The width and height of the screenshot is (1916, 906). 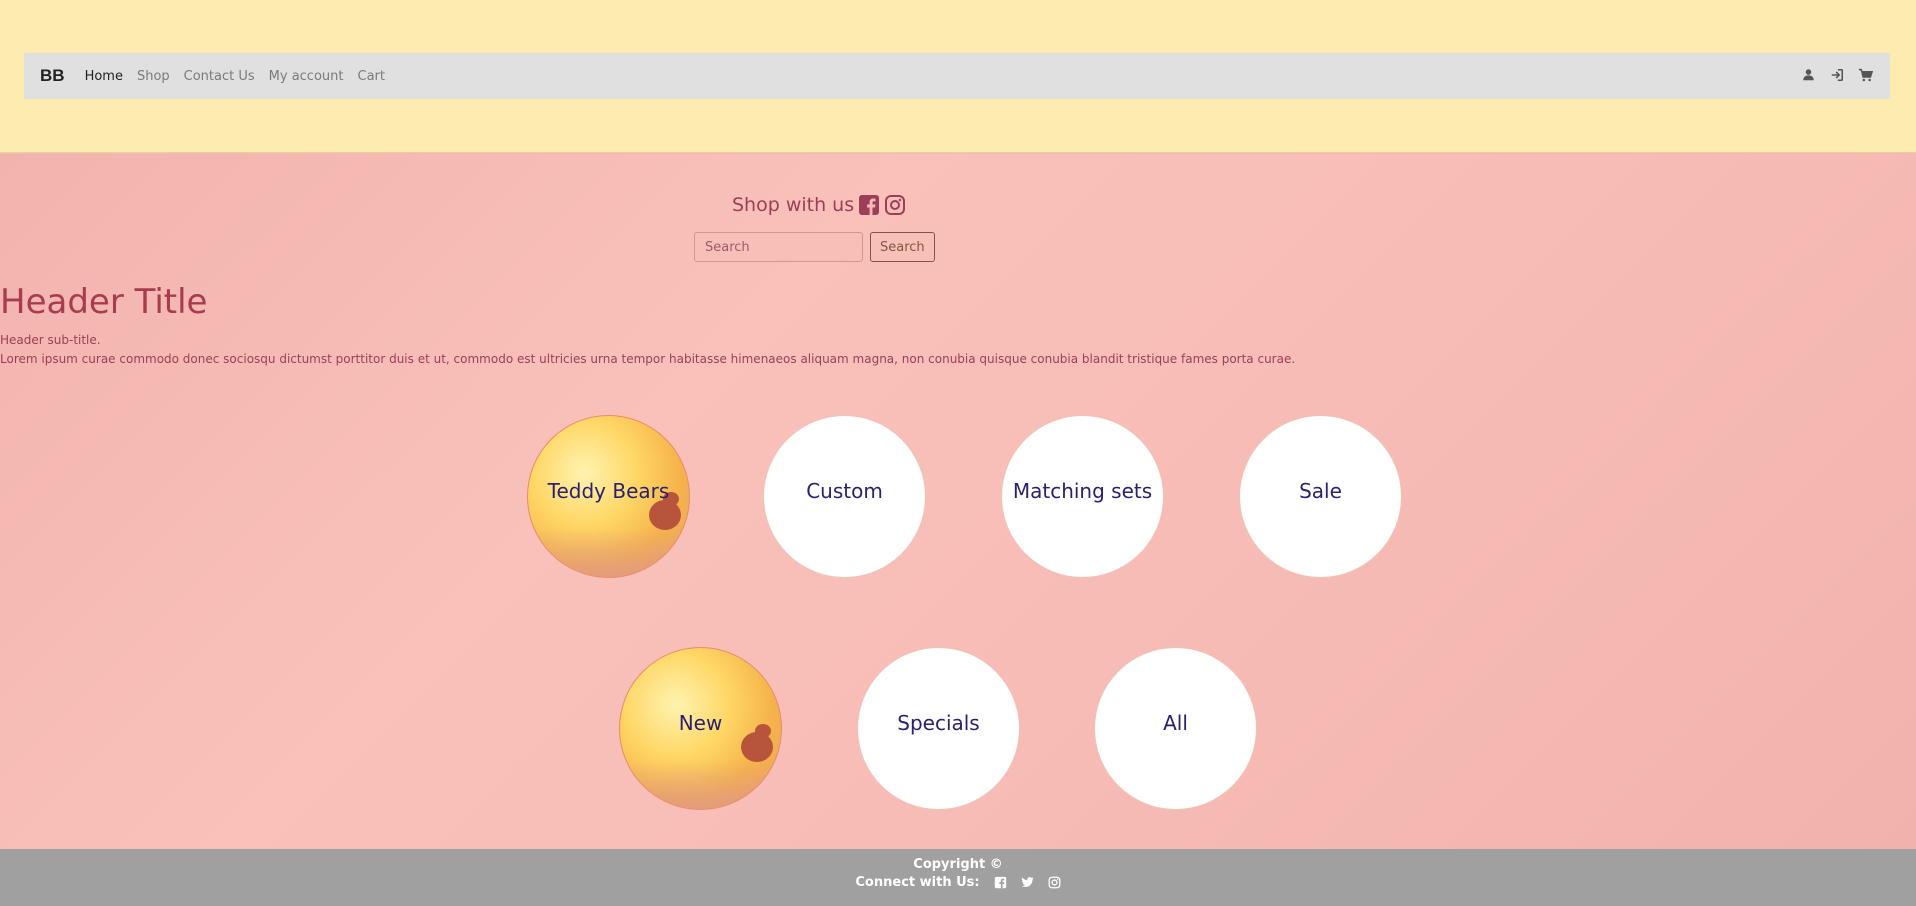 What do you see at coordinates (104, 76) in the screenshot?
I see `nav-link-home: Home` at bounding box center [104, 76].